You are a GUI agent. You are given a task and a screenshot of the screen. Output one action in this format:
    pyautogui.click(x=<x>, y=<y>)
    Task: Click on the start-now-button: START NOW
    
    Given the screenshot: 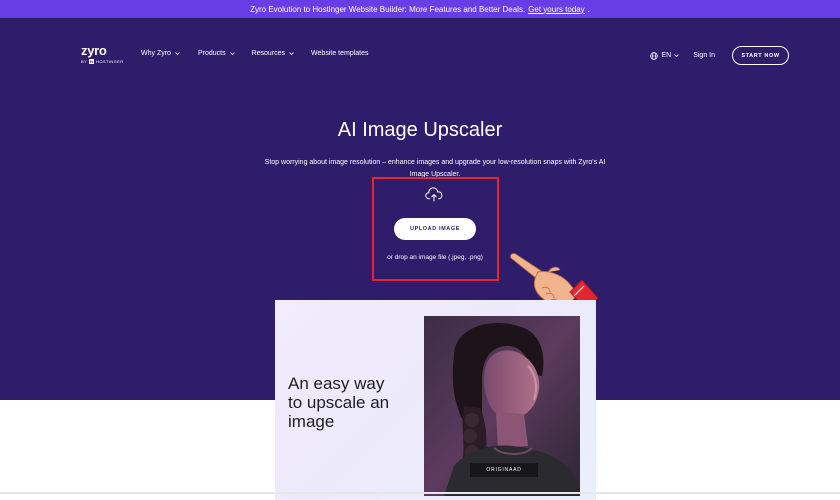 What is the action you would take?
    pyautogui.click(x=760, y=55)
    